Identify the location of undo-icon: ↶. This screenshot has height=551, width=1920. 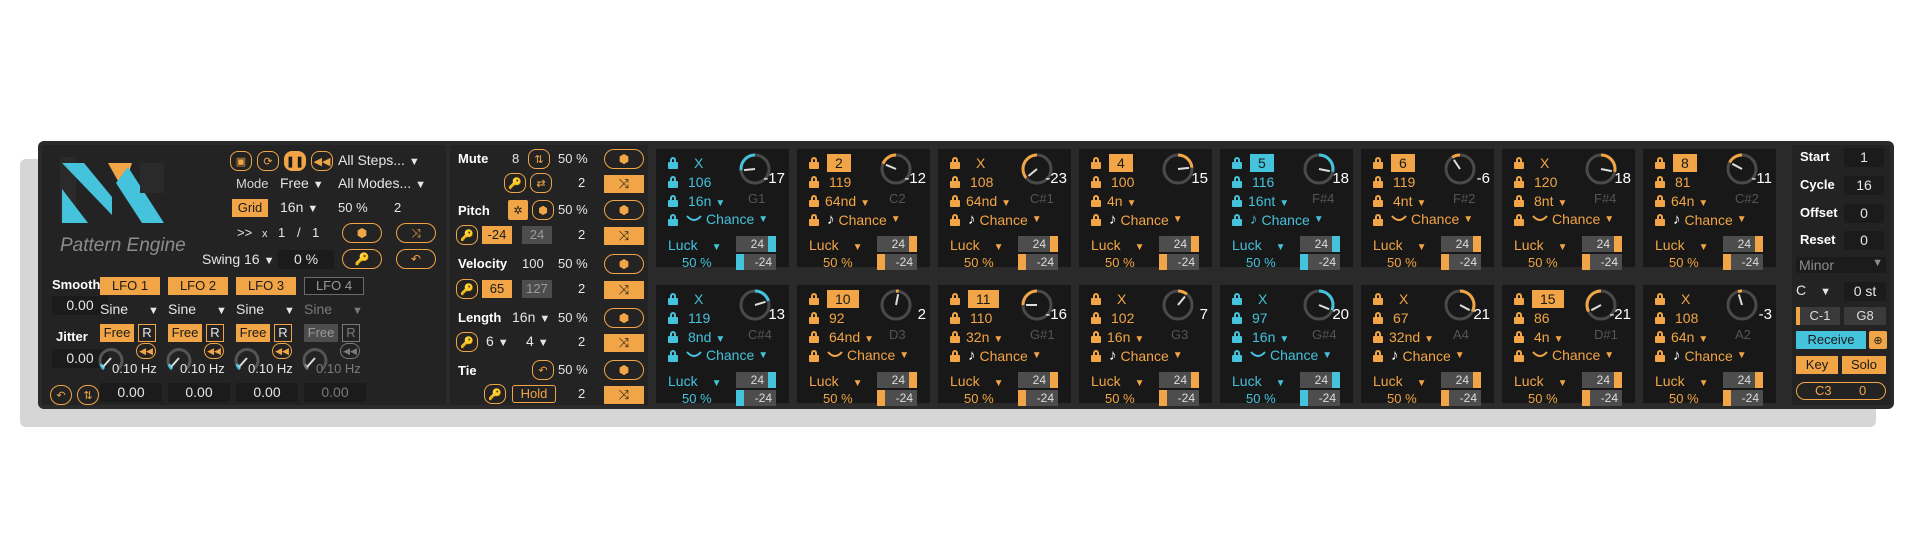
(416, 259).